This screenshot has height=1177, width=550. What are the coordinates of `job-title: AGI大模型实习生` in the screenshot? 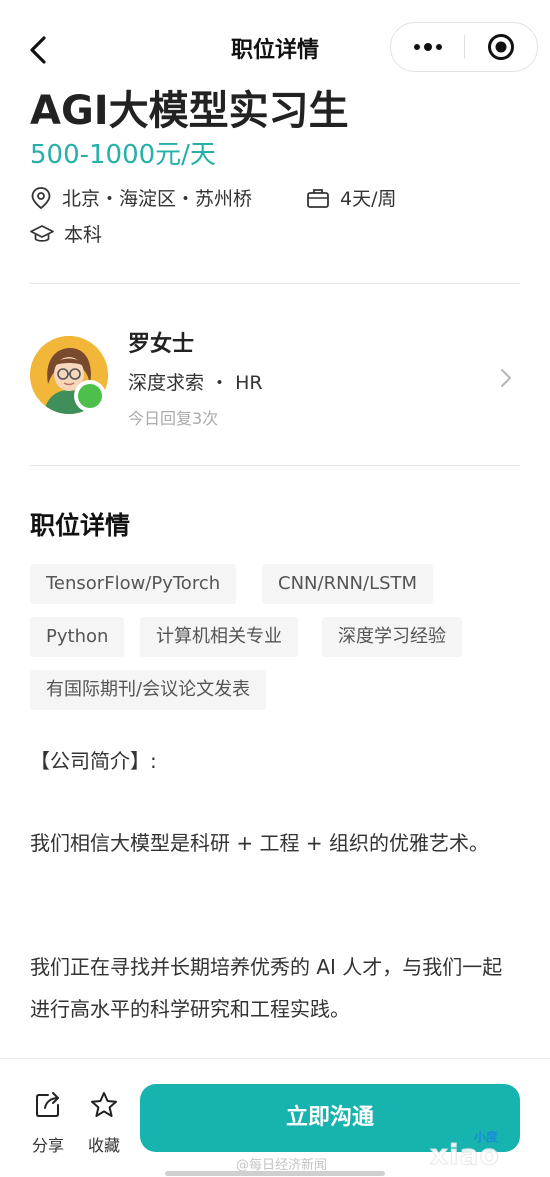 It's located at (189, 111).